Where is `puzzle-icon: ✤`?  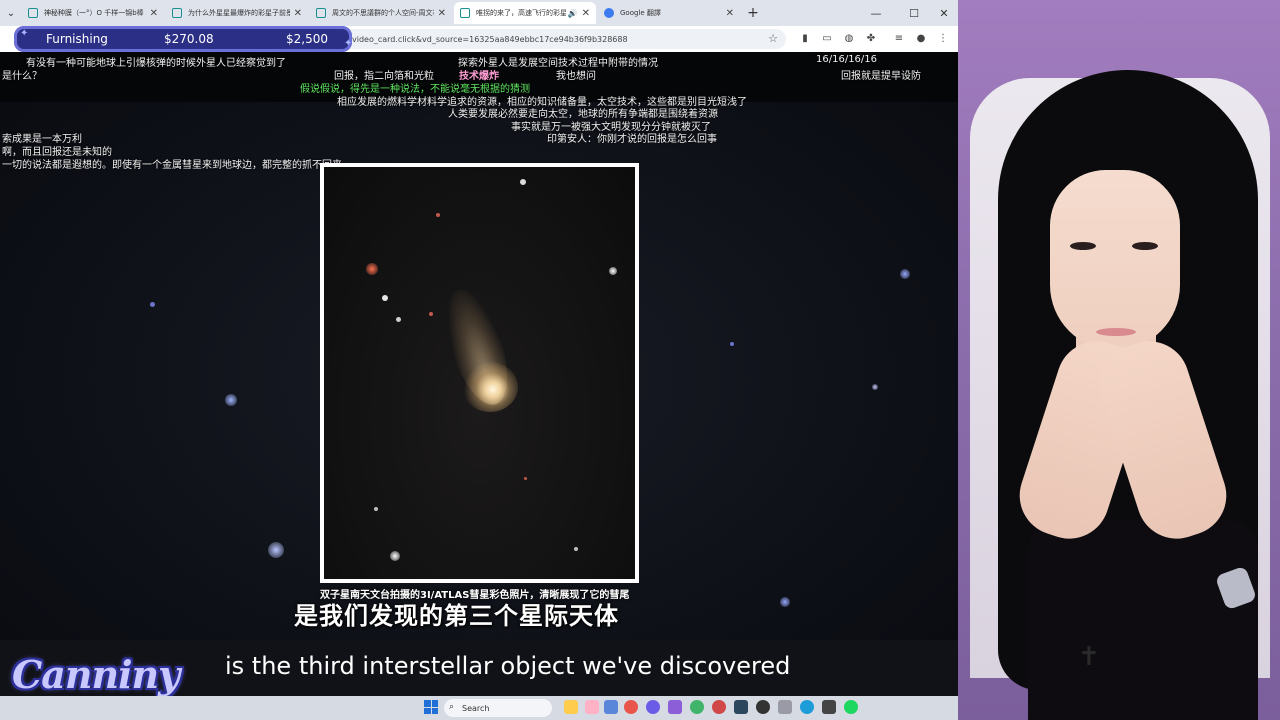 puzzle-icon: ✤ is located at coordinates (871, 38).